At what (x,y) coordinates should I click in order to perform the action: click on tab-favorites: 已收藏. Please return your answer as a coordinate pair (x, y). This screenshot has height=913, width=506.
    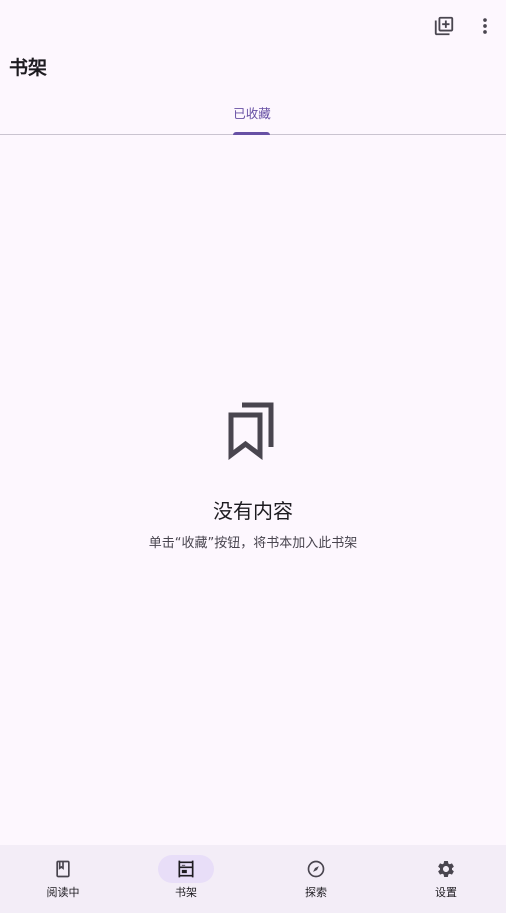
    Looking at the image, I should click on (252, 117).